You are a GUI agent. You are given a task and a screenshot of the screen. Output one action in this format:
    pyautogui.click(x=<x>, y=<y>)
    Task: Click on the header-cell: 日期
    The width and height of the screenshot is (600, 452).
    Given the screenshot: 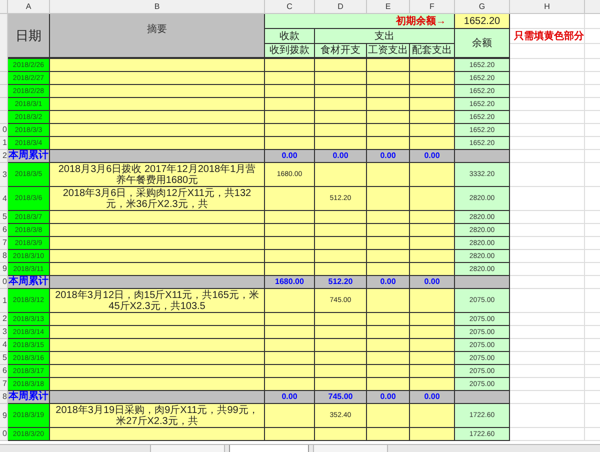 What is the action you would take?
    pyautogui.click(x=29, y=36)
    